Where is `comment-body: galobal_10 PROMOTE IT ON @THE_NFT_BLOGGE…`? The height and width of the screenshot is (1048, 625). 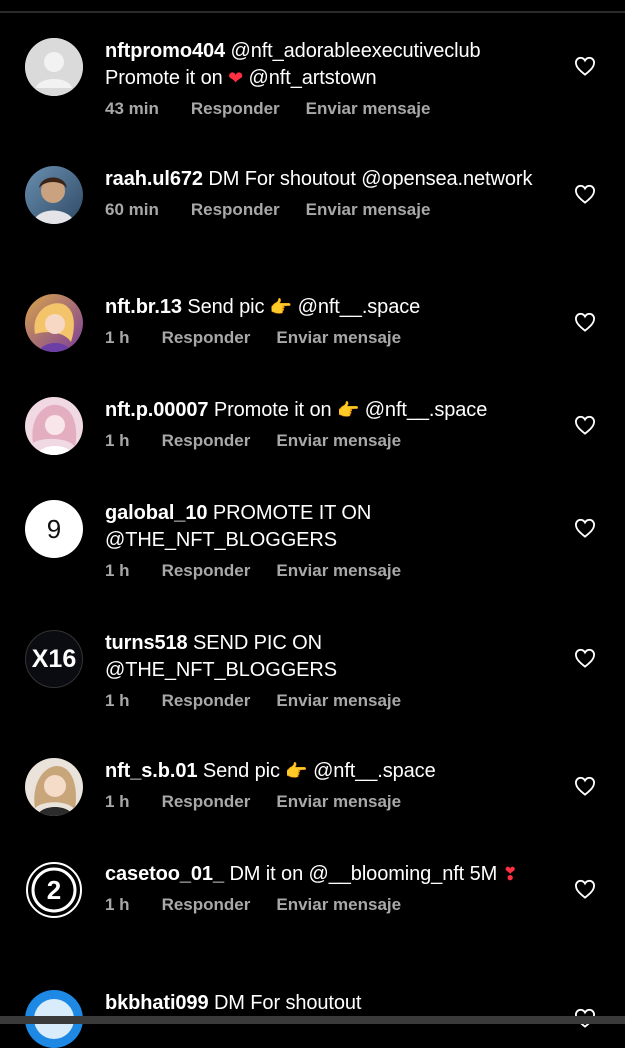
comment-body: galobal_10 PROMOTE IT ON @THE_NFT_BLOGGE… is located at coordinates (327, 541).